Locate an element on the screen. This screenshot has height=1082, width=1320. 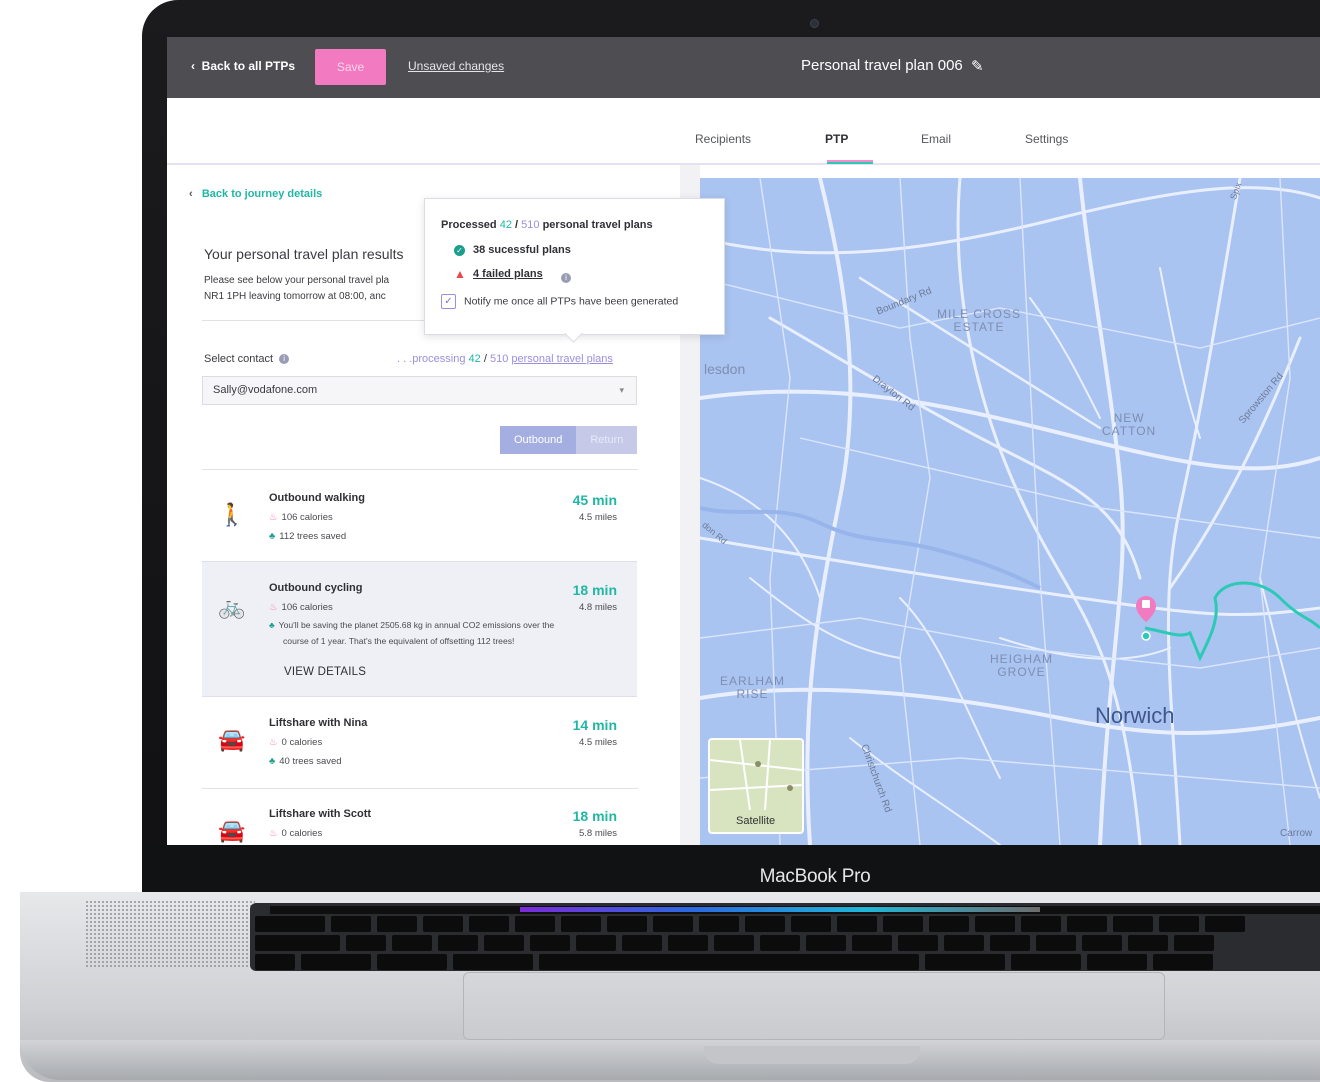
map-label: CATTON is located at coordinates (1129, 431).